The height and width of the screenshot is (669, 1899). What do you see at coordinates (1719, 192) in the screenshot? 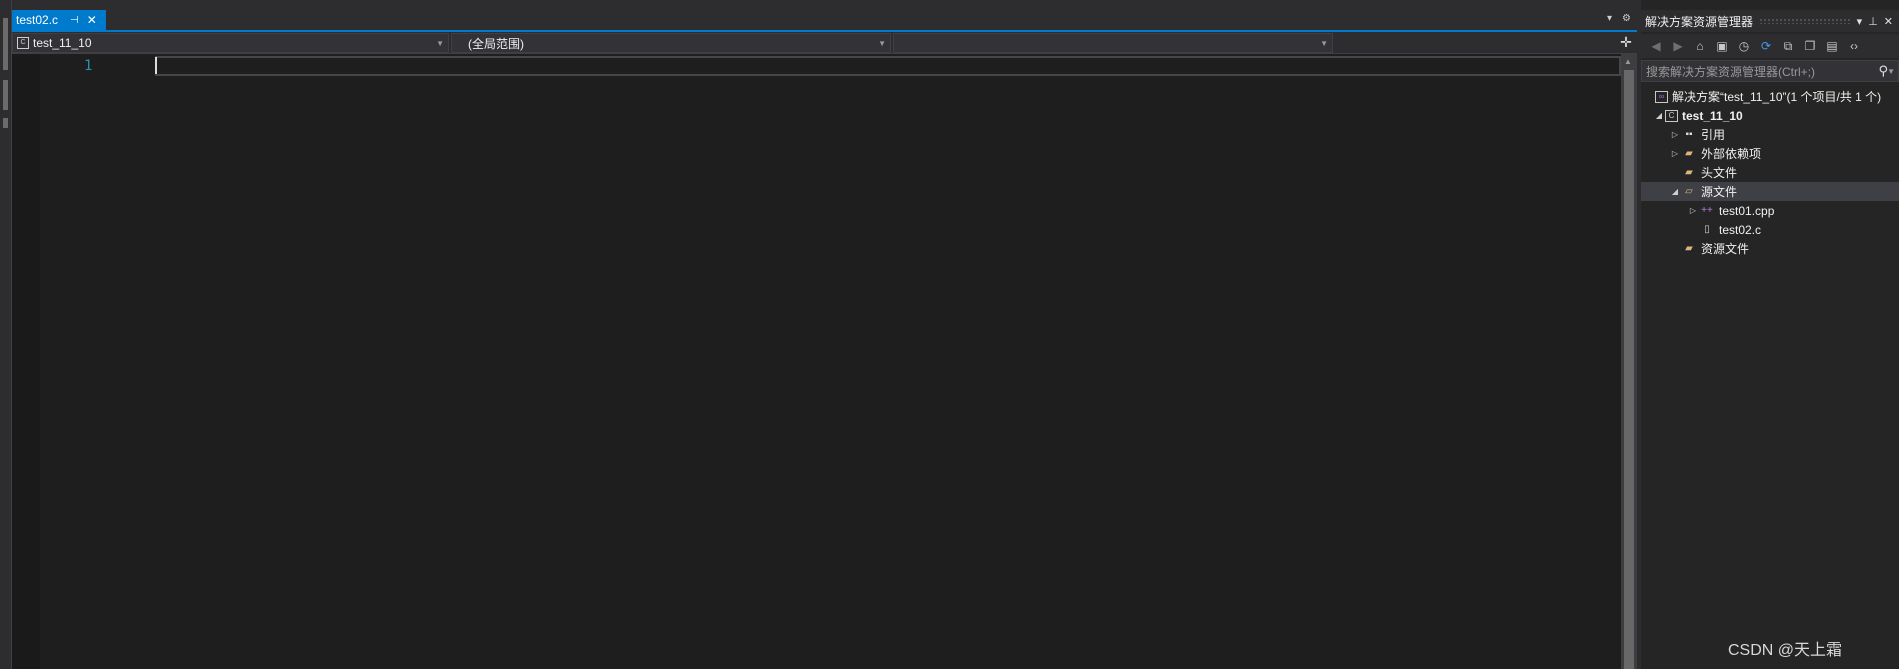
I see `tree-node-label: 源文件` at bounding box center [1719, 192].